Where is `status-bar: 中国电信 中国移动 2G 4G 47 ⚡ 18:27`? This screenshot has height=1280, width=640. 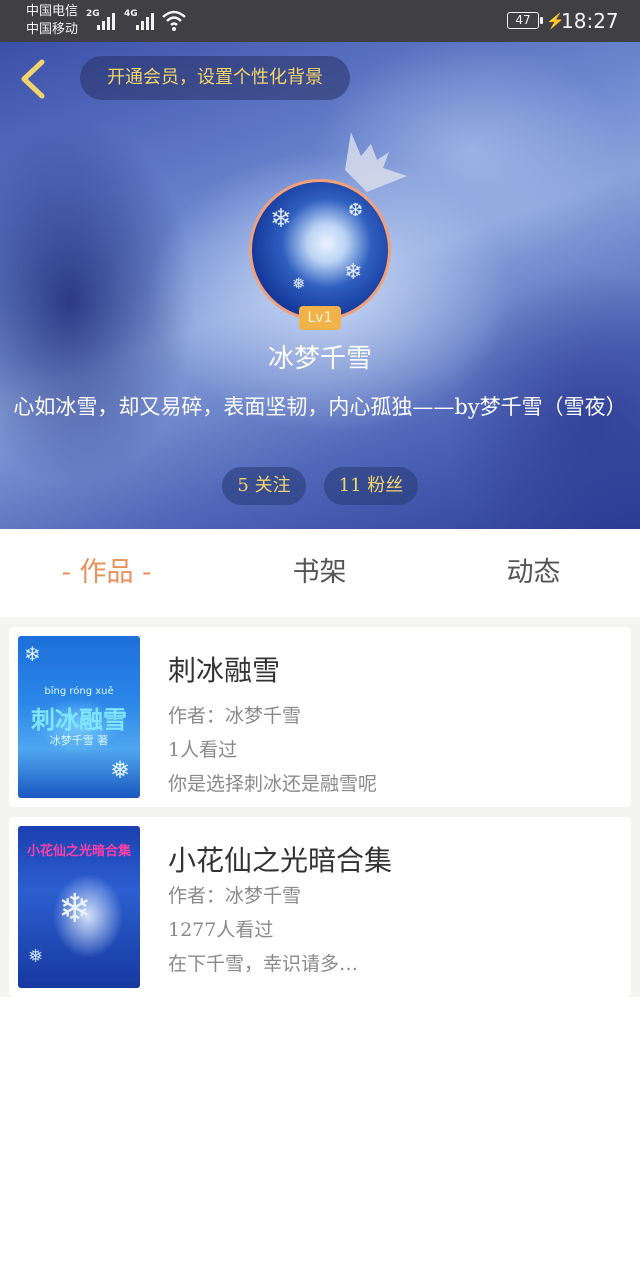
status-bar: 中国电信 中国移动 2G 4G 47 ⚡ 18:27 is located at coordinates (320, 21).